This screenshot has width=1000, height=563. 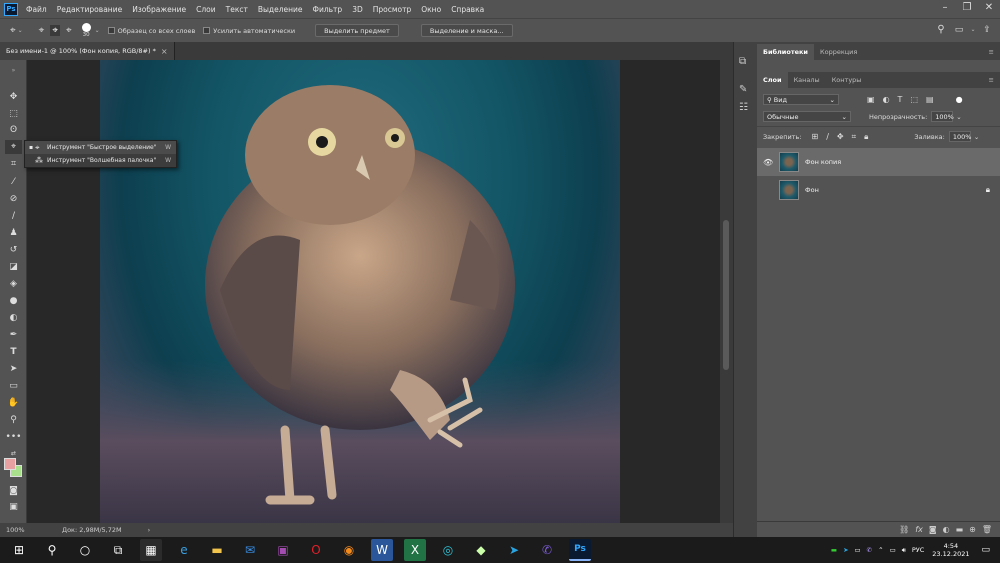 I want to click on firefox-browser-icon: ◉, so click(x=349, y=550).